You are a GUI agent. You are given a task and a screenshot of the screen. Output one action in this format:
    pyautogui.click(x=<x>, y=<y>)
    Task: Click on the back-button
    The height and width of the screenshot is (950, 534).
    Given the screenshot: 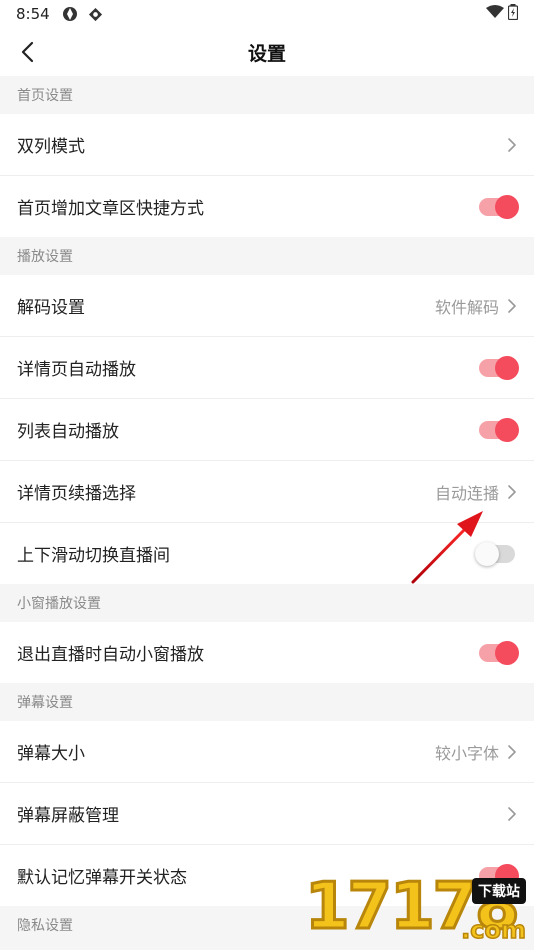 What is the action you would take?
    pyautogui.click(x=27, y=52)
    